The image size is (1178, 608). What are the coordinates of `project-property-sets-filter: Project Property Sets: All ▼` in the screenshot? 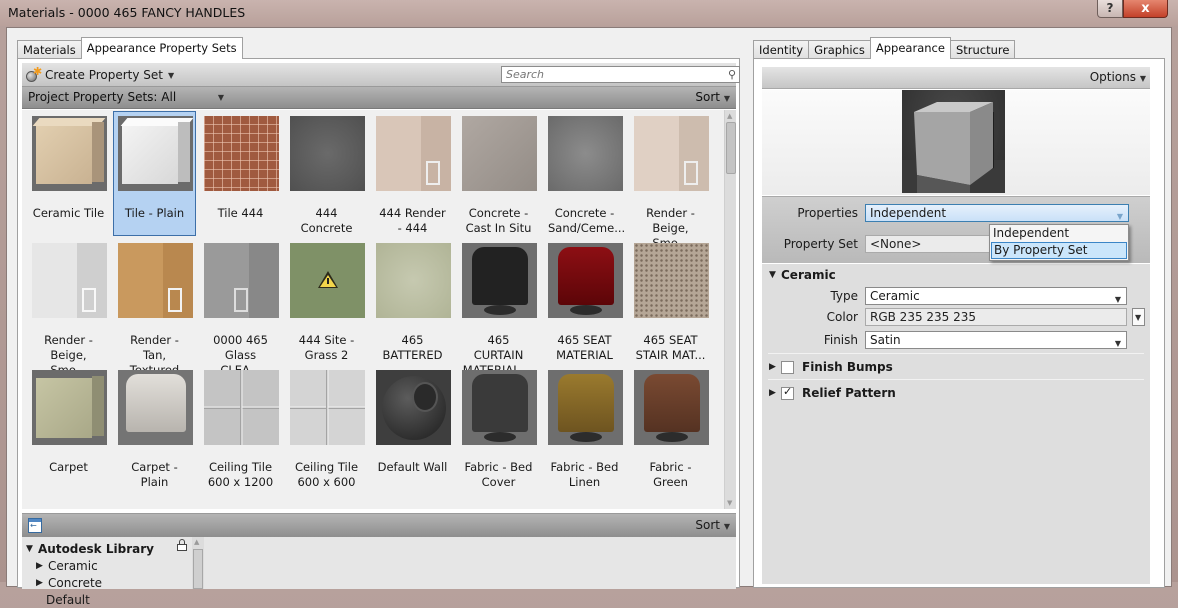 It's located at (126, 97).